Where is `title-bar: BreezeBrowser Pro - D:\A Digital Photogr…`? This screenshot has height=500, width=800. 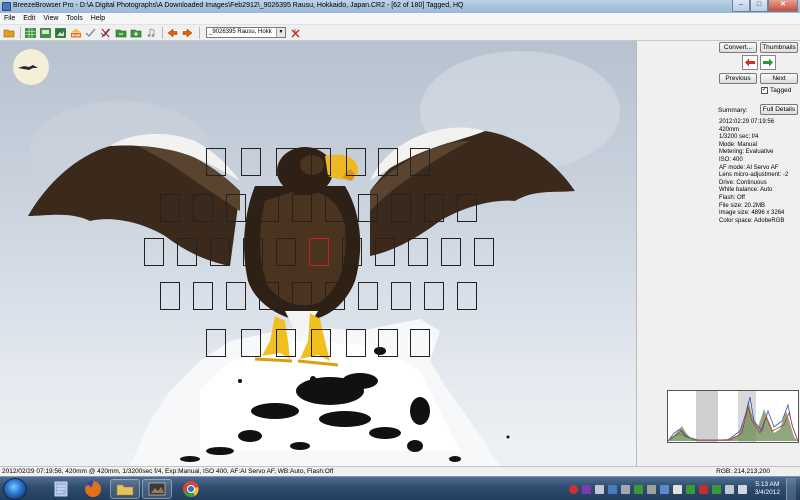
title-bar: BreezeBrowser Pro - D:\A Digital Photogr… is located at coordinates (400, 6).